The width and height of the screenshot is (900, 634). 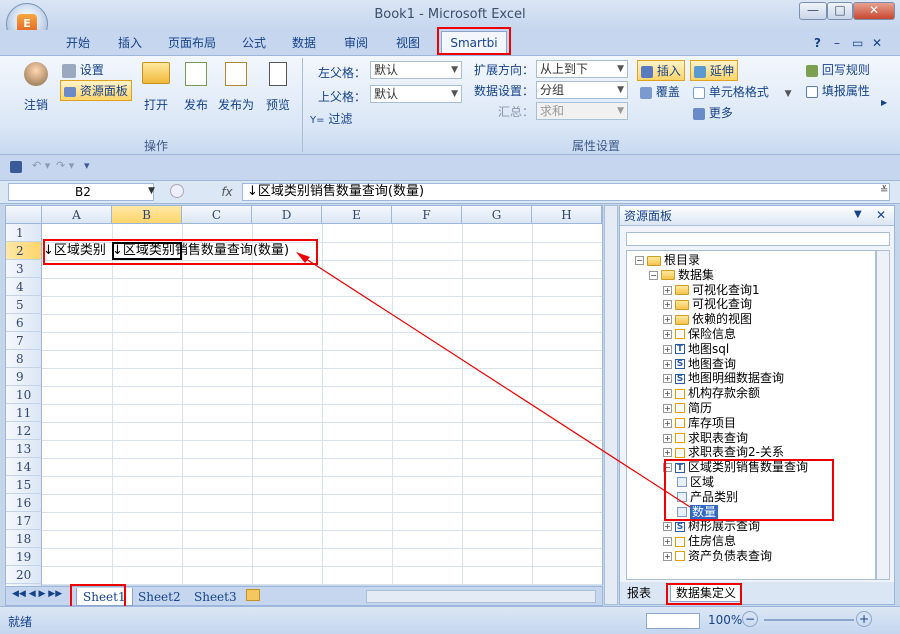 What do you see at coordinates (24, 449) in the screenshot?
I see `row-header-13: 13` at bounding box center [24, 449].